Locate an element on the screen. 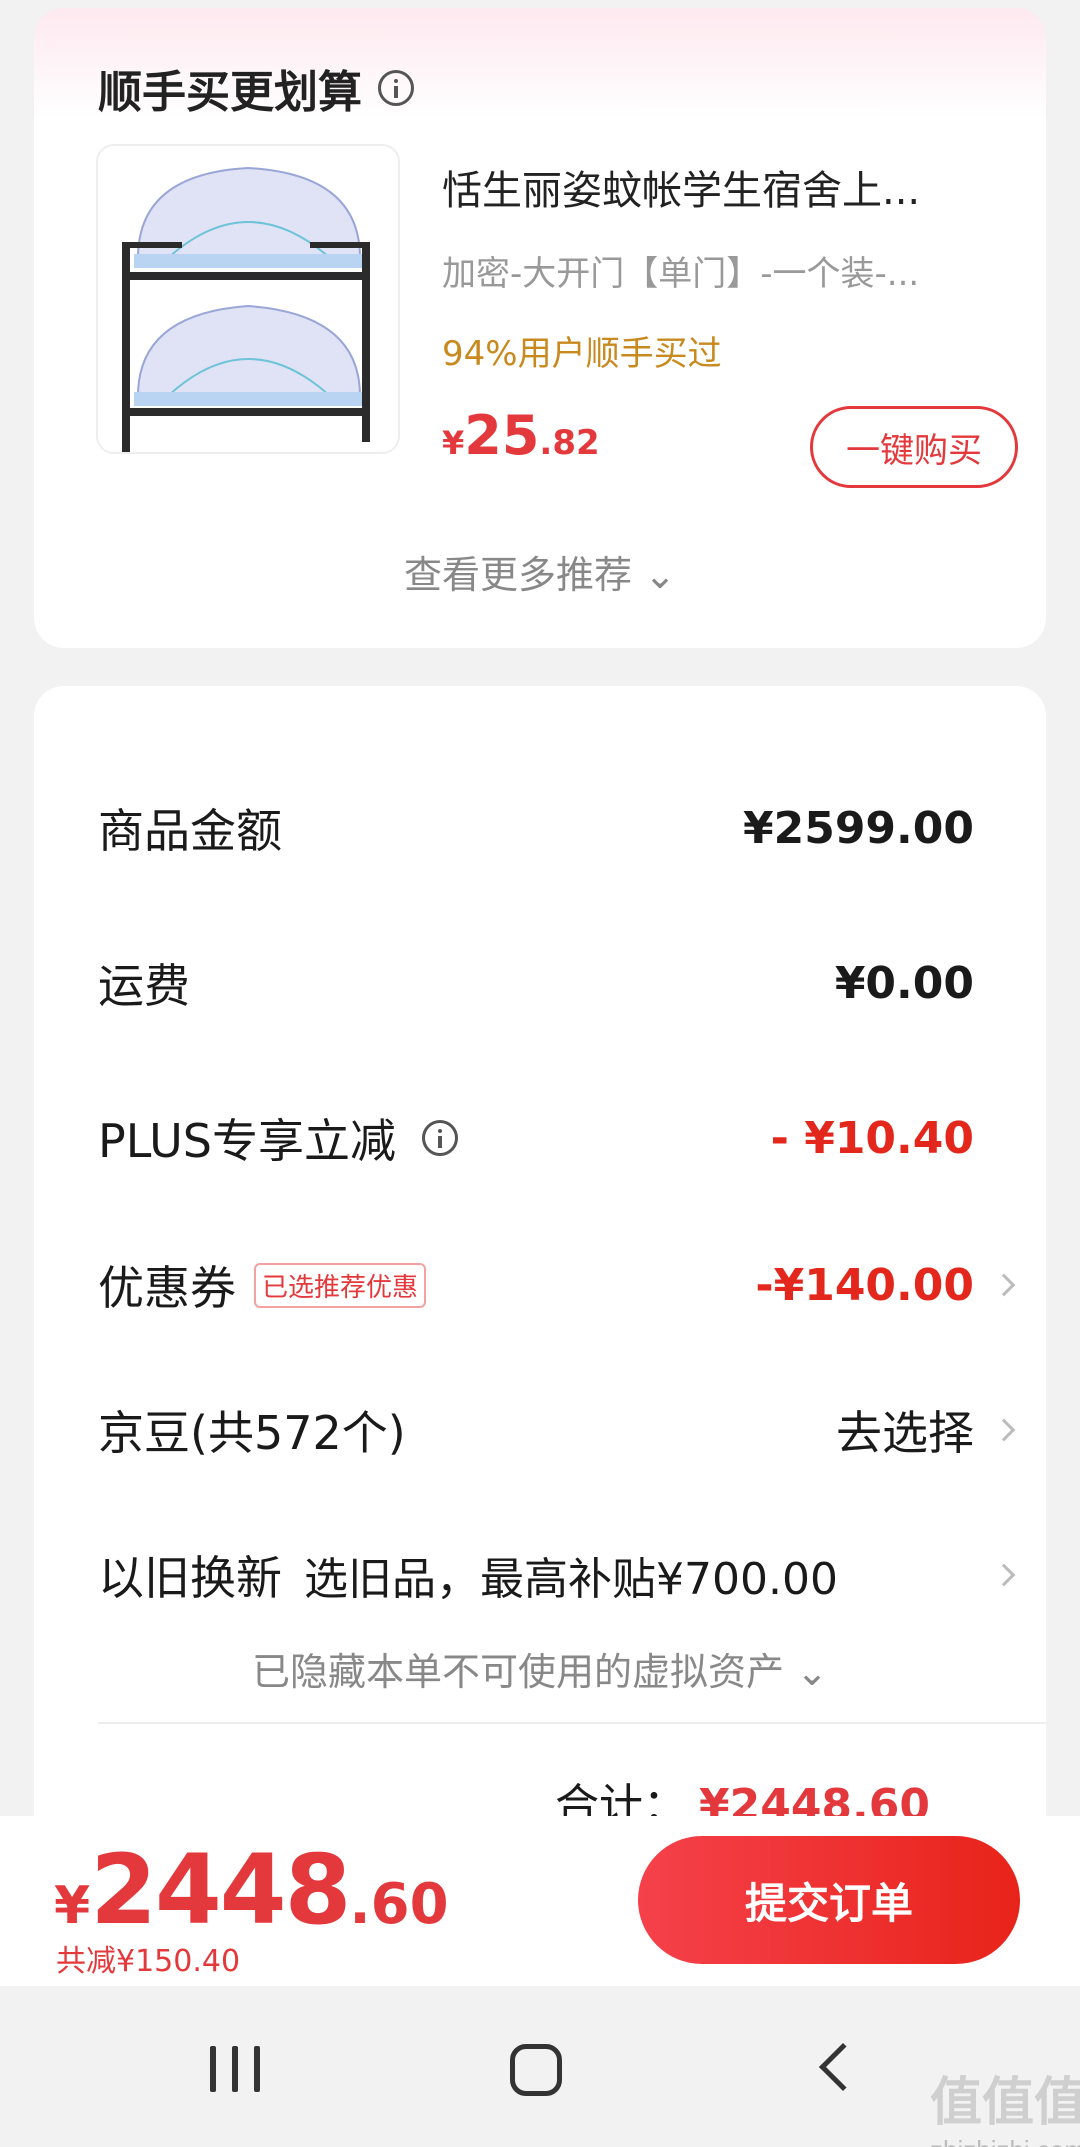 The width and height of the screenshot is (1080, 2147). watermark-line1: 值值值 is located at coordinates (1005, 2103).